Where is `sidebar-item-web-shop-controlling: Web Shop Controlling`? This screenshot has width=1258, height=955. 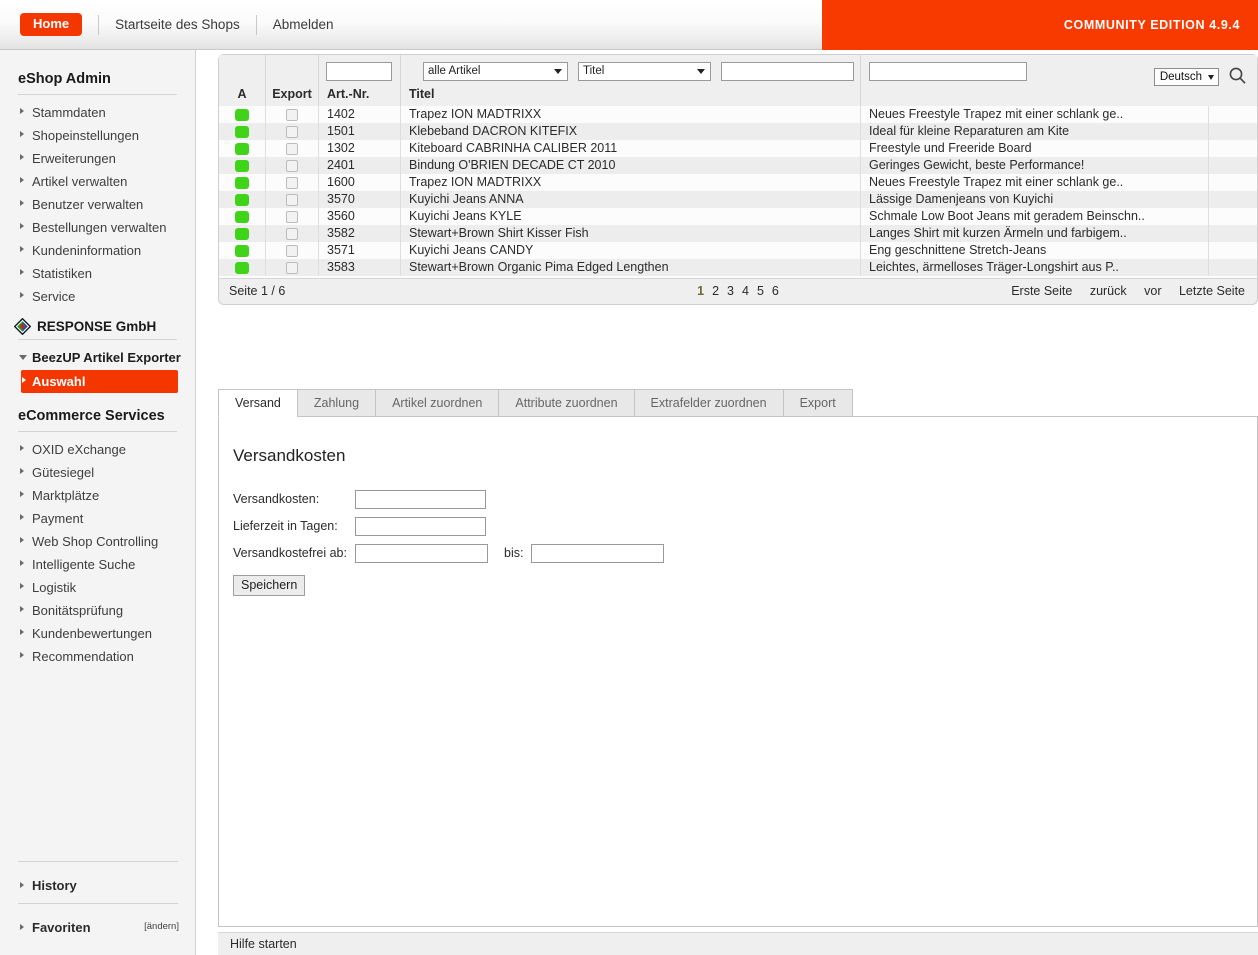
sidebar-item-web-shop-controlling: Web Shop Controlling is located at coordinates (97, 541).